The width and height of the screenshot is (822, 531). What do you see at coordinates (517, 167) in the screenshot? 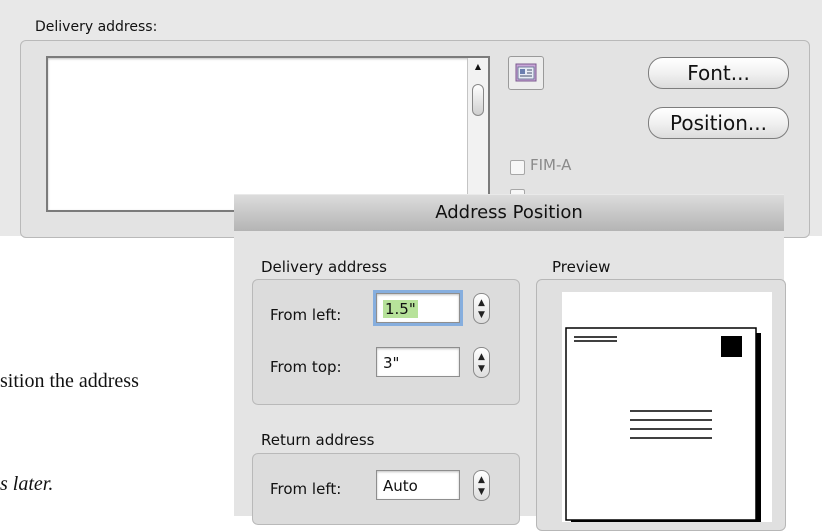
I see `fim-a-checkbox` at bounding box center [517, 167].